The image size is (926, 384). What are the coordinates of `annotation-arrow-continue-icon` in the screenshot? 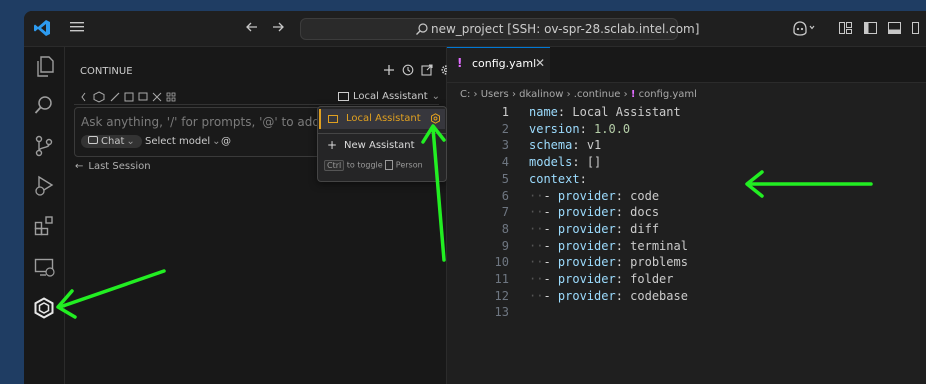 It's located at (111, 294).